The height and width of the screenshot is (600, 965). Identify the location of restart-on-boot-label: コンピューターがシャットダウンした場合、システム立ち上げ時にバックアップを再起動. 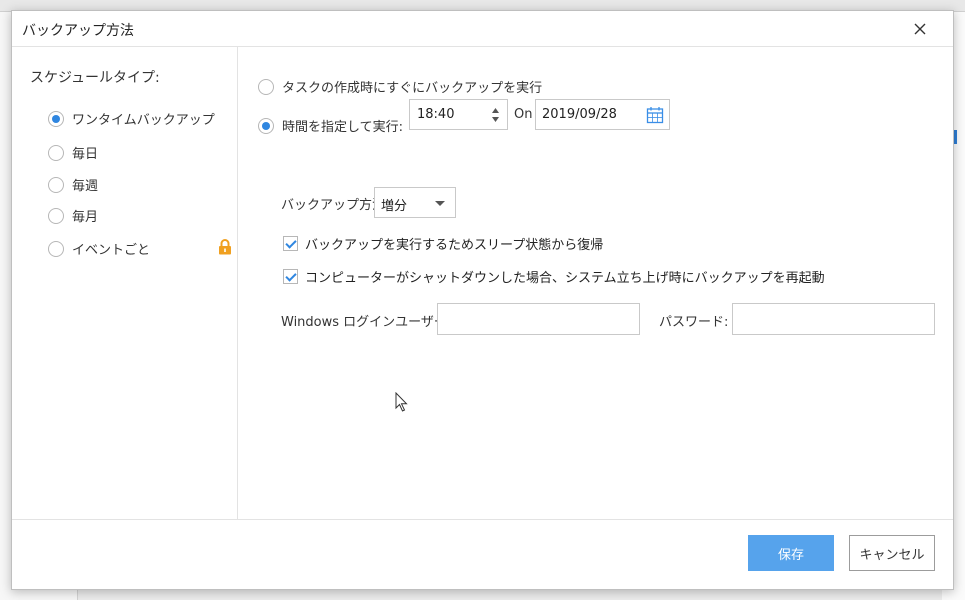
(565, 278).